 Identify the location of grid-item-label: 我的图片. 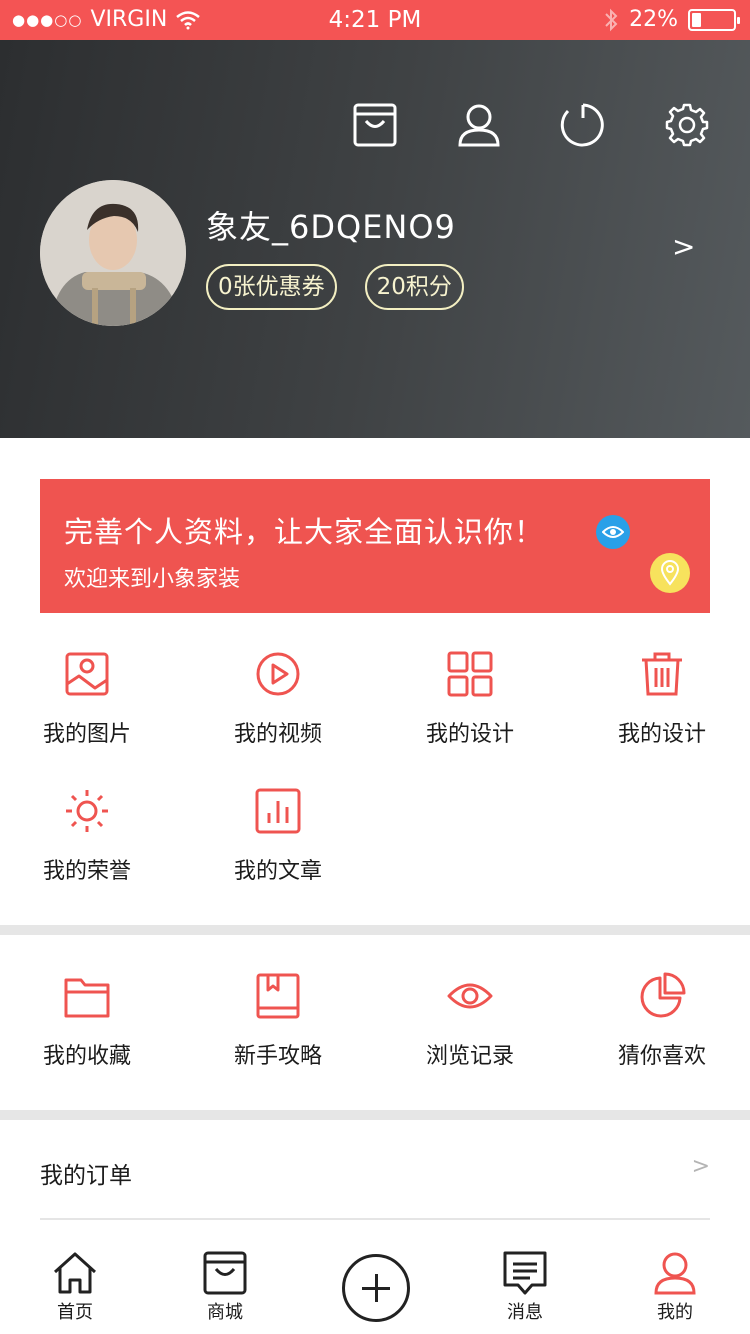
(86, 734).